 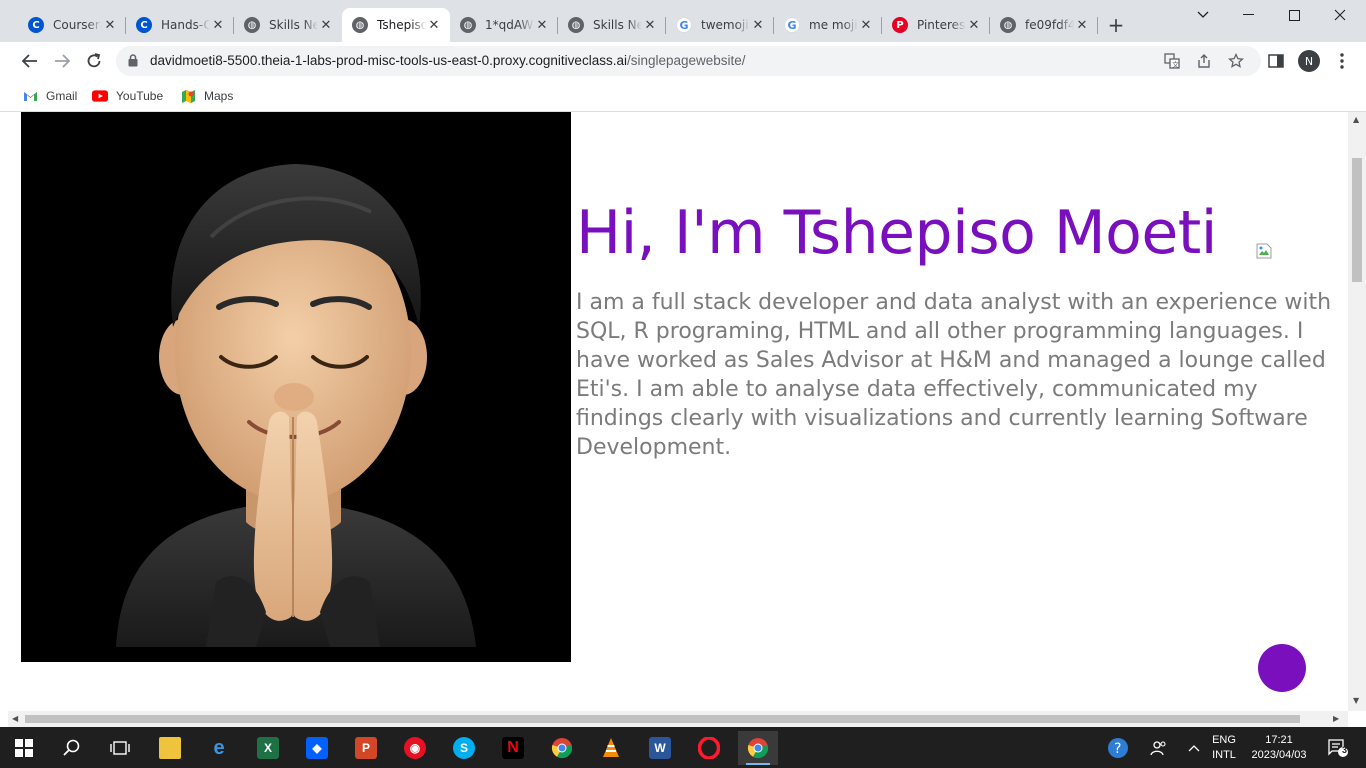 I want to click on taskbar-chrome-profile, so click(x=758, y=748).